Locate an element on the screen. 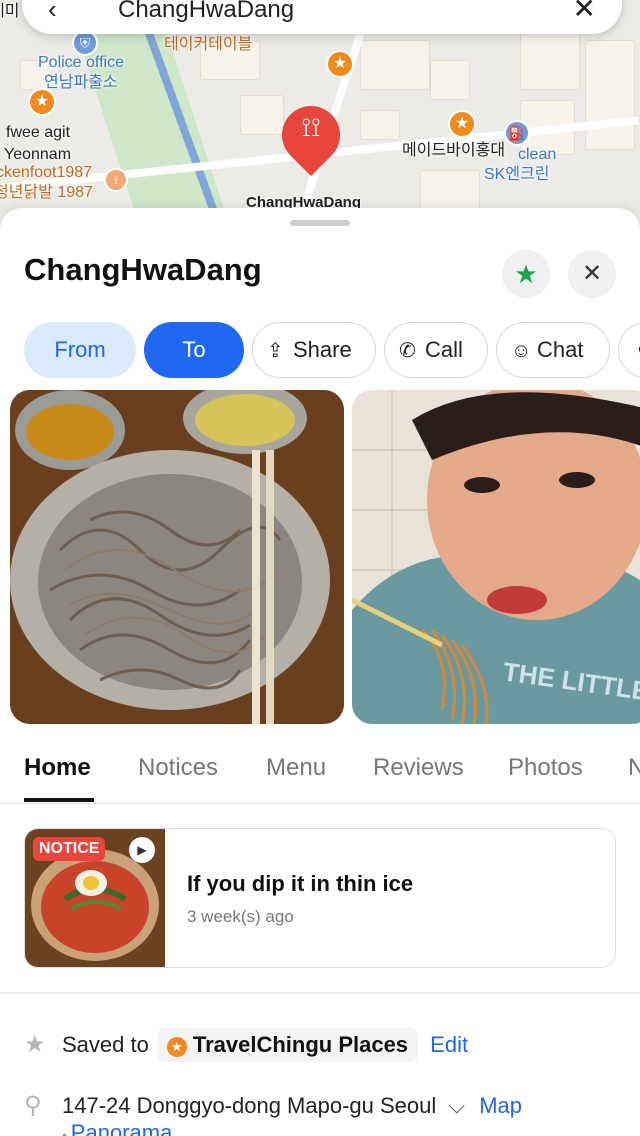 The width and height of the screenshot is (640, 1136). search-bar: ‹ ChangHwaDang ✕ is located at coordinates (322, 17).